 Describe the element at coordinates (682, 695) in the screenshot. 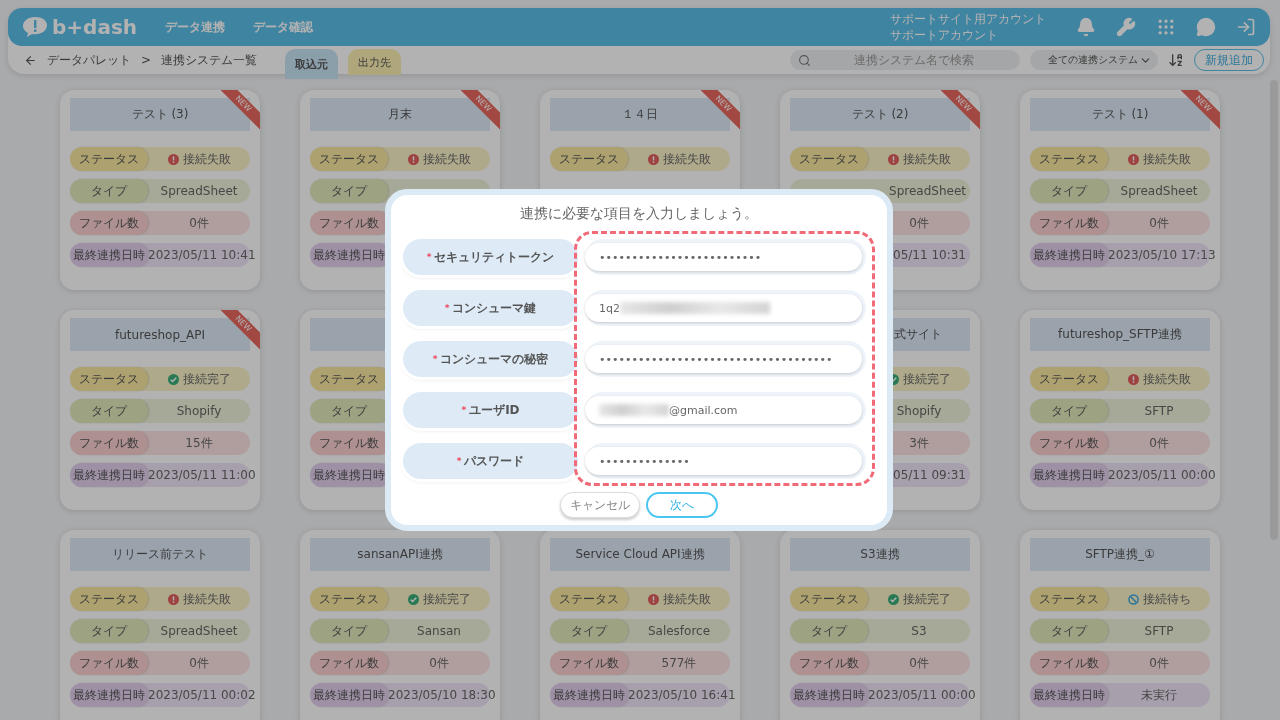

I see `row-value: 2023/05/10 16:41` at that location.